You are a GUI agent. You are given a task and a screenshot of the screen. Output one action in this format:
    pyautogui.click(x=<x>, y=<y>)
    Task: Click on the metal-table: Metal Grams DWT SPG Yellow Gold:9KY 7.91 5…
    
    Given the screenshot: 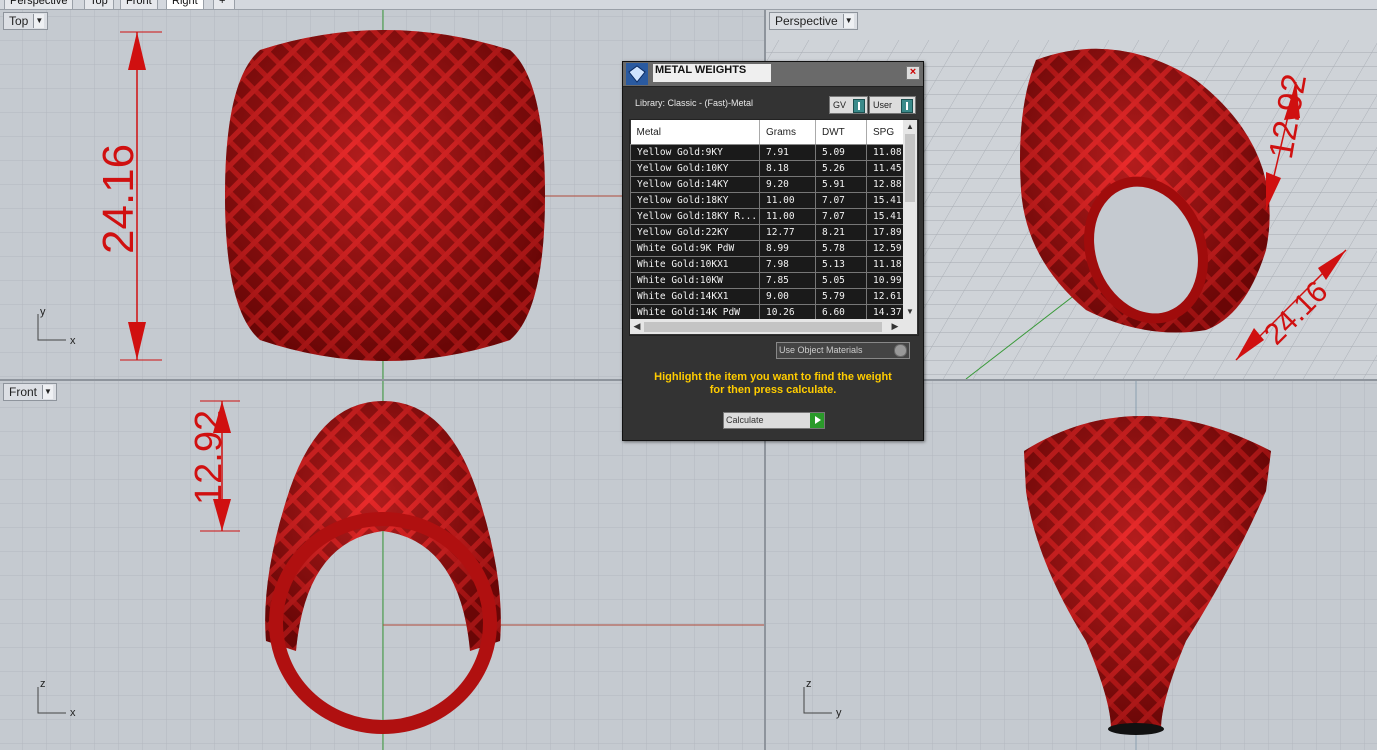 What is the action you would take?
    pyautogui.click(x=774, y=227)
    